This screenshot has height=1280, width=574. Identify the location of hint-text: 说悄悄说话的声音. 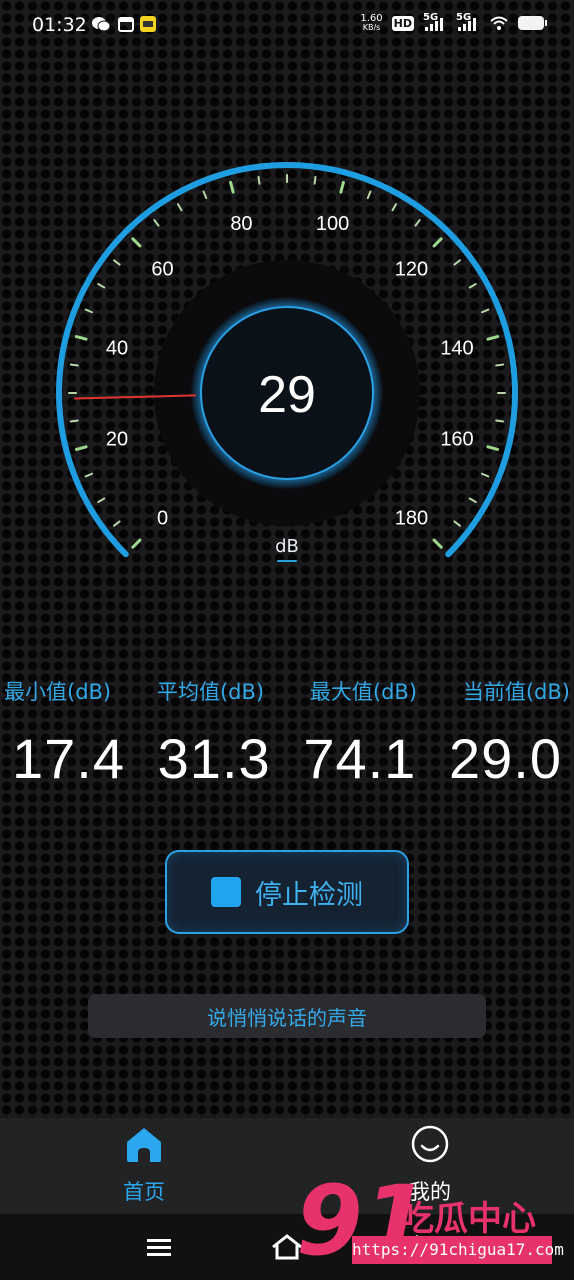
(287, 1017).